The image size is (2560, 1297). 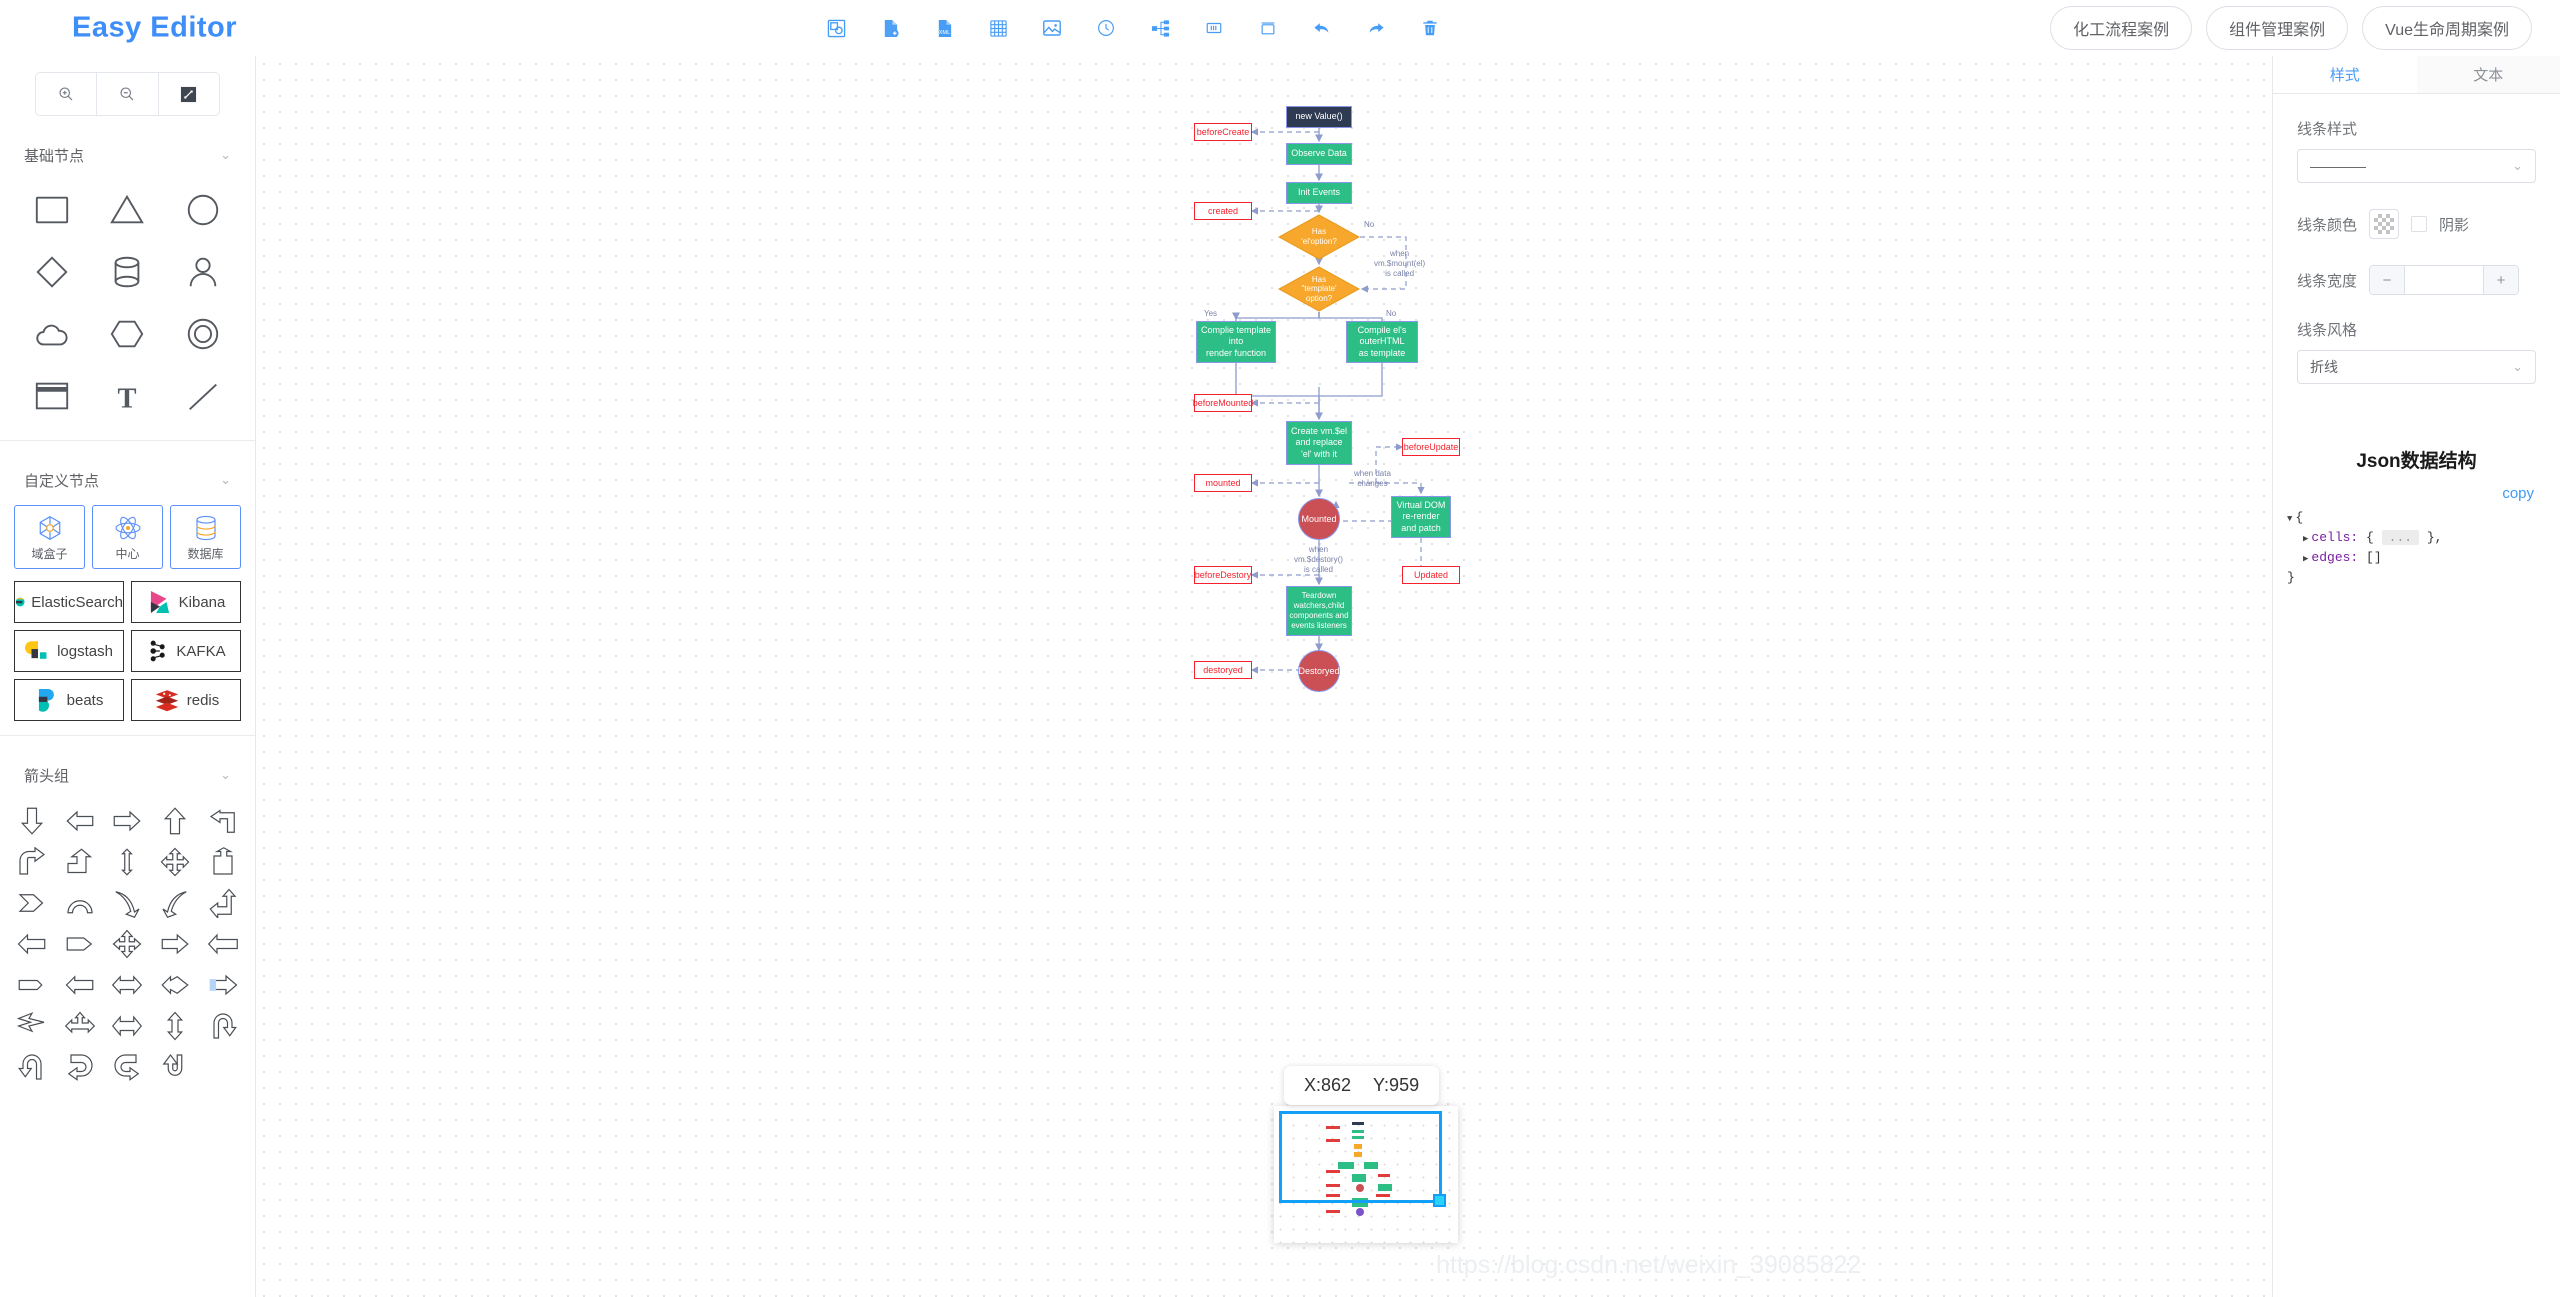 I want to click on arrow-loop-left, so click(x=80, y=1066).